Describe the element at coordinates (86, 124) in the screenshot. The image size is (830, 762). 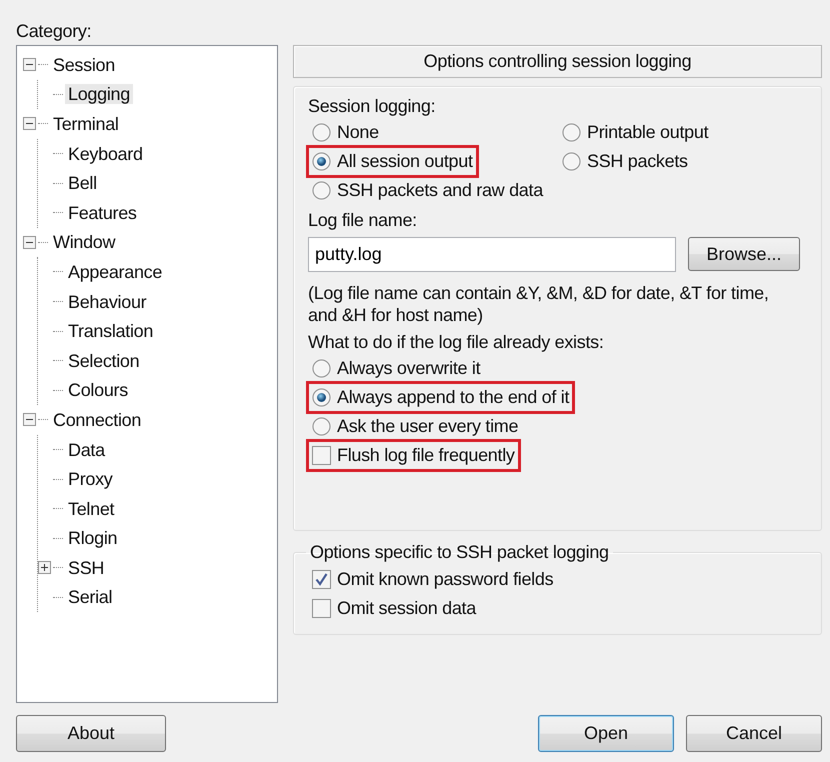
I see `tree-item: Terminal` at that location.